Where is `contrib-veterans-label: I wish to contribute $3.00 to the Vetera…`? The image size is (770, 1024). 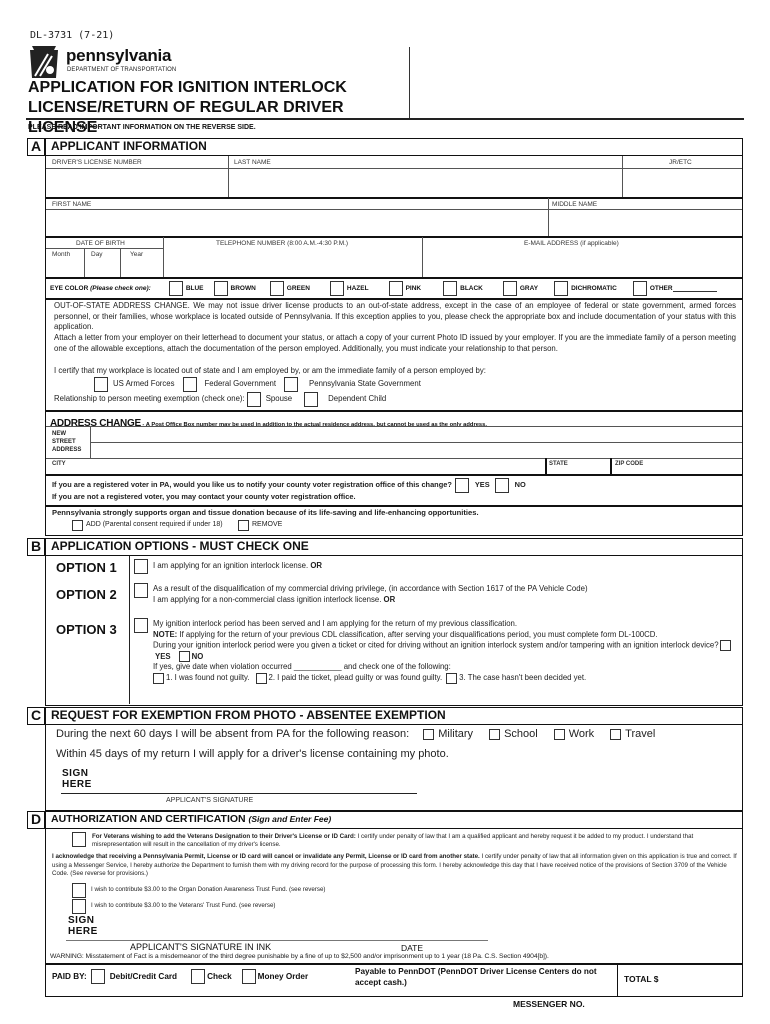 contrib-veterans-label: I wish to contribute $3.00 to the Vetera… is located at coordinates (183, 906).